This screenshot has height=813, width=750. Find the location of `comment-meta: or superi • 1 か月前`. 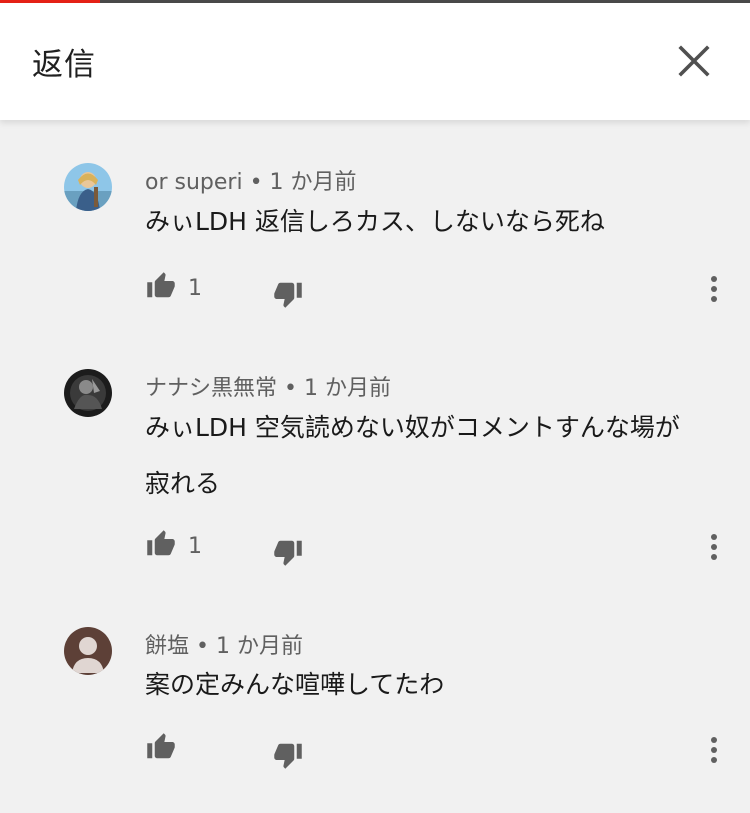

comment-meta: or superi • 1 か月前 is located at coordinates (251, 180).